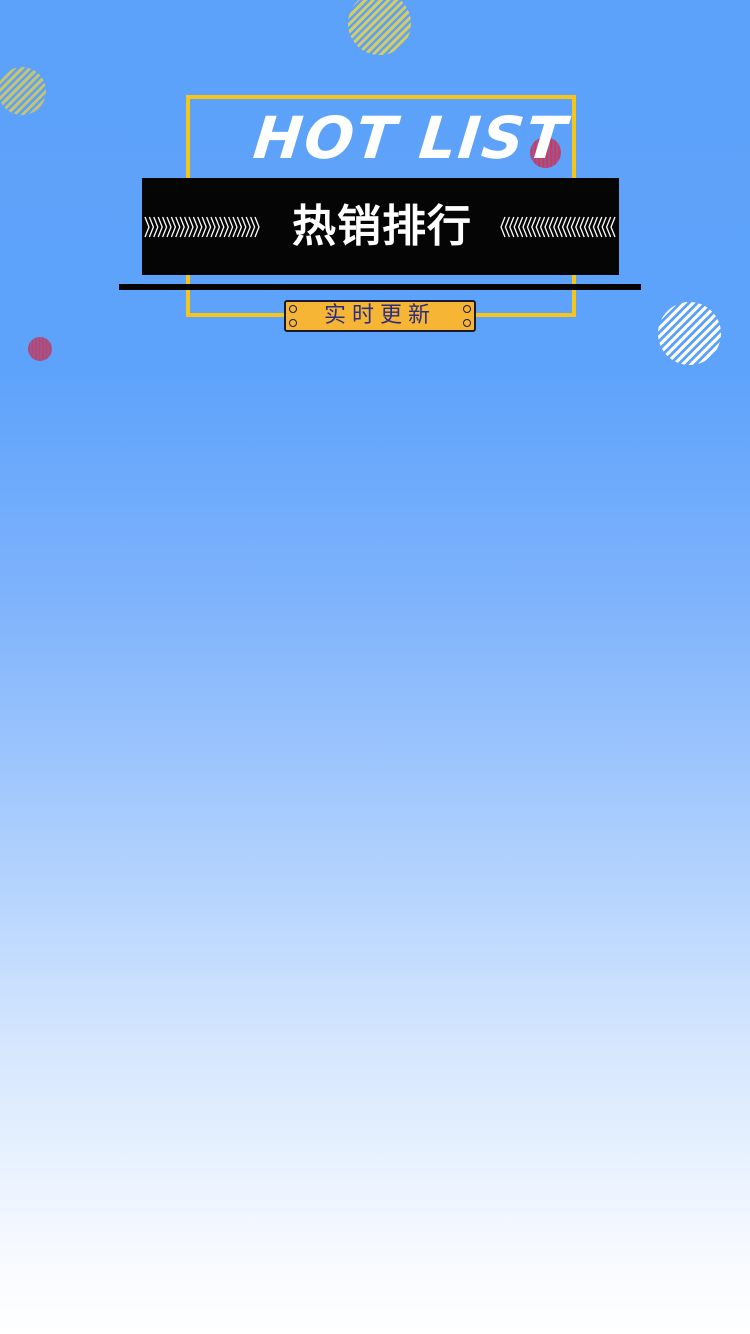 This screenshot has height=1334, width=750. What do you see at coordinates (689, 333) in the screenshot?
I see `striped-dot-white-right` at bounding box center [689, 333].